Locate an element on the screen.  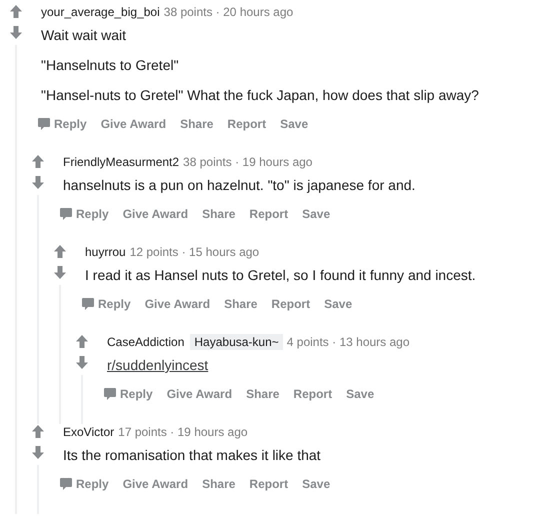
user-flair: Hayabusa-kun~ is located at coordinates (236, 342).